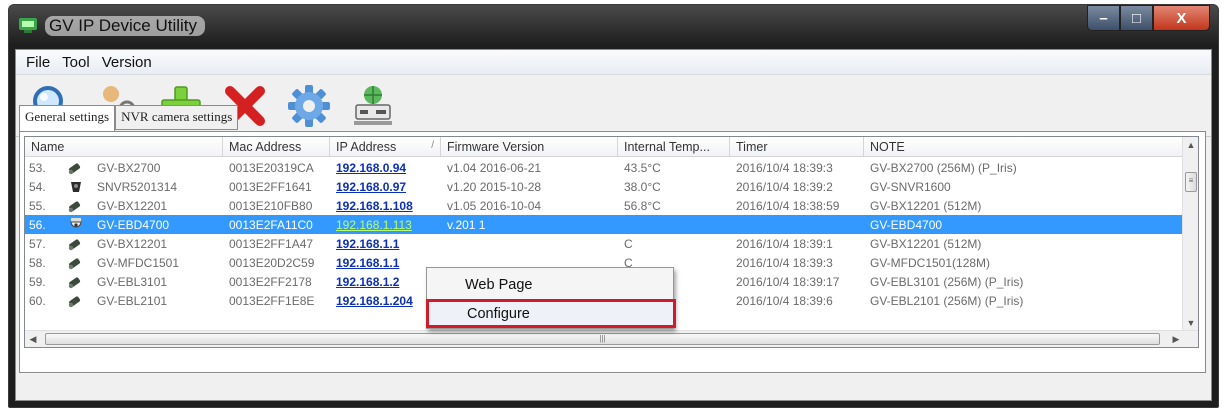 The width and height of the screenshot is (1229, 415). What do you see at coordinates (33, 339) in the screenshot?
I see `scroll-left-arrow-icon: ◀` at bounding box center [33, 339].